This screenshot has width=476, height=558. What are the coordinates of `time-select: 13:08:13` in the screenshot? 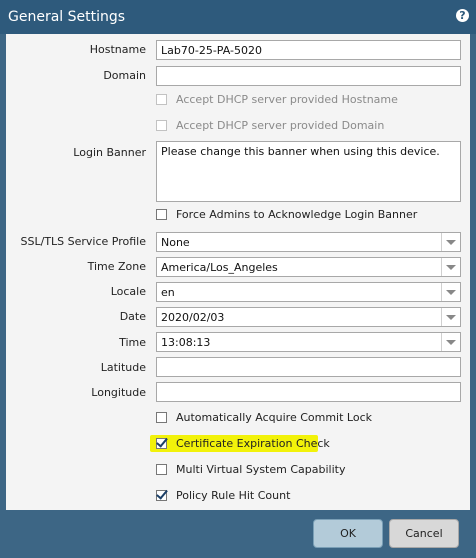 It's located at (308, 342).